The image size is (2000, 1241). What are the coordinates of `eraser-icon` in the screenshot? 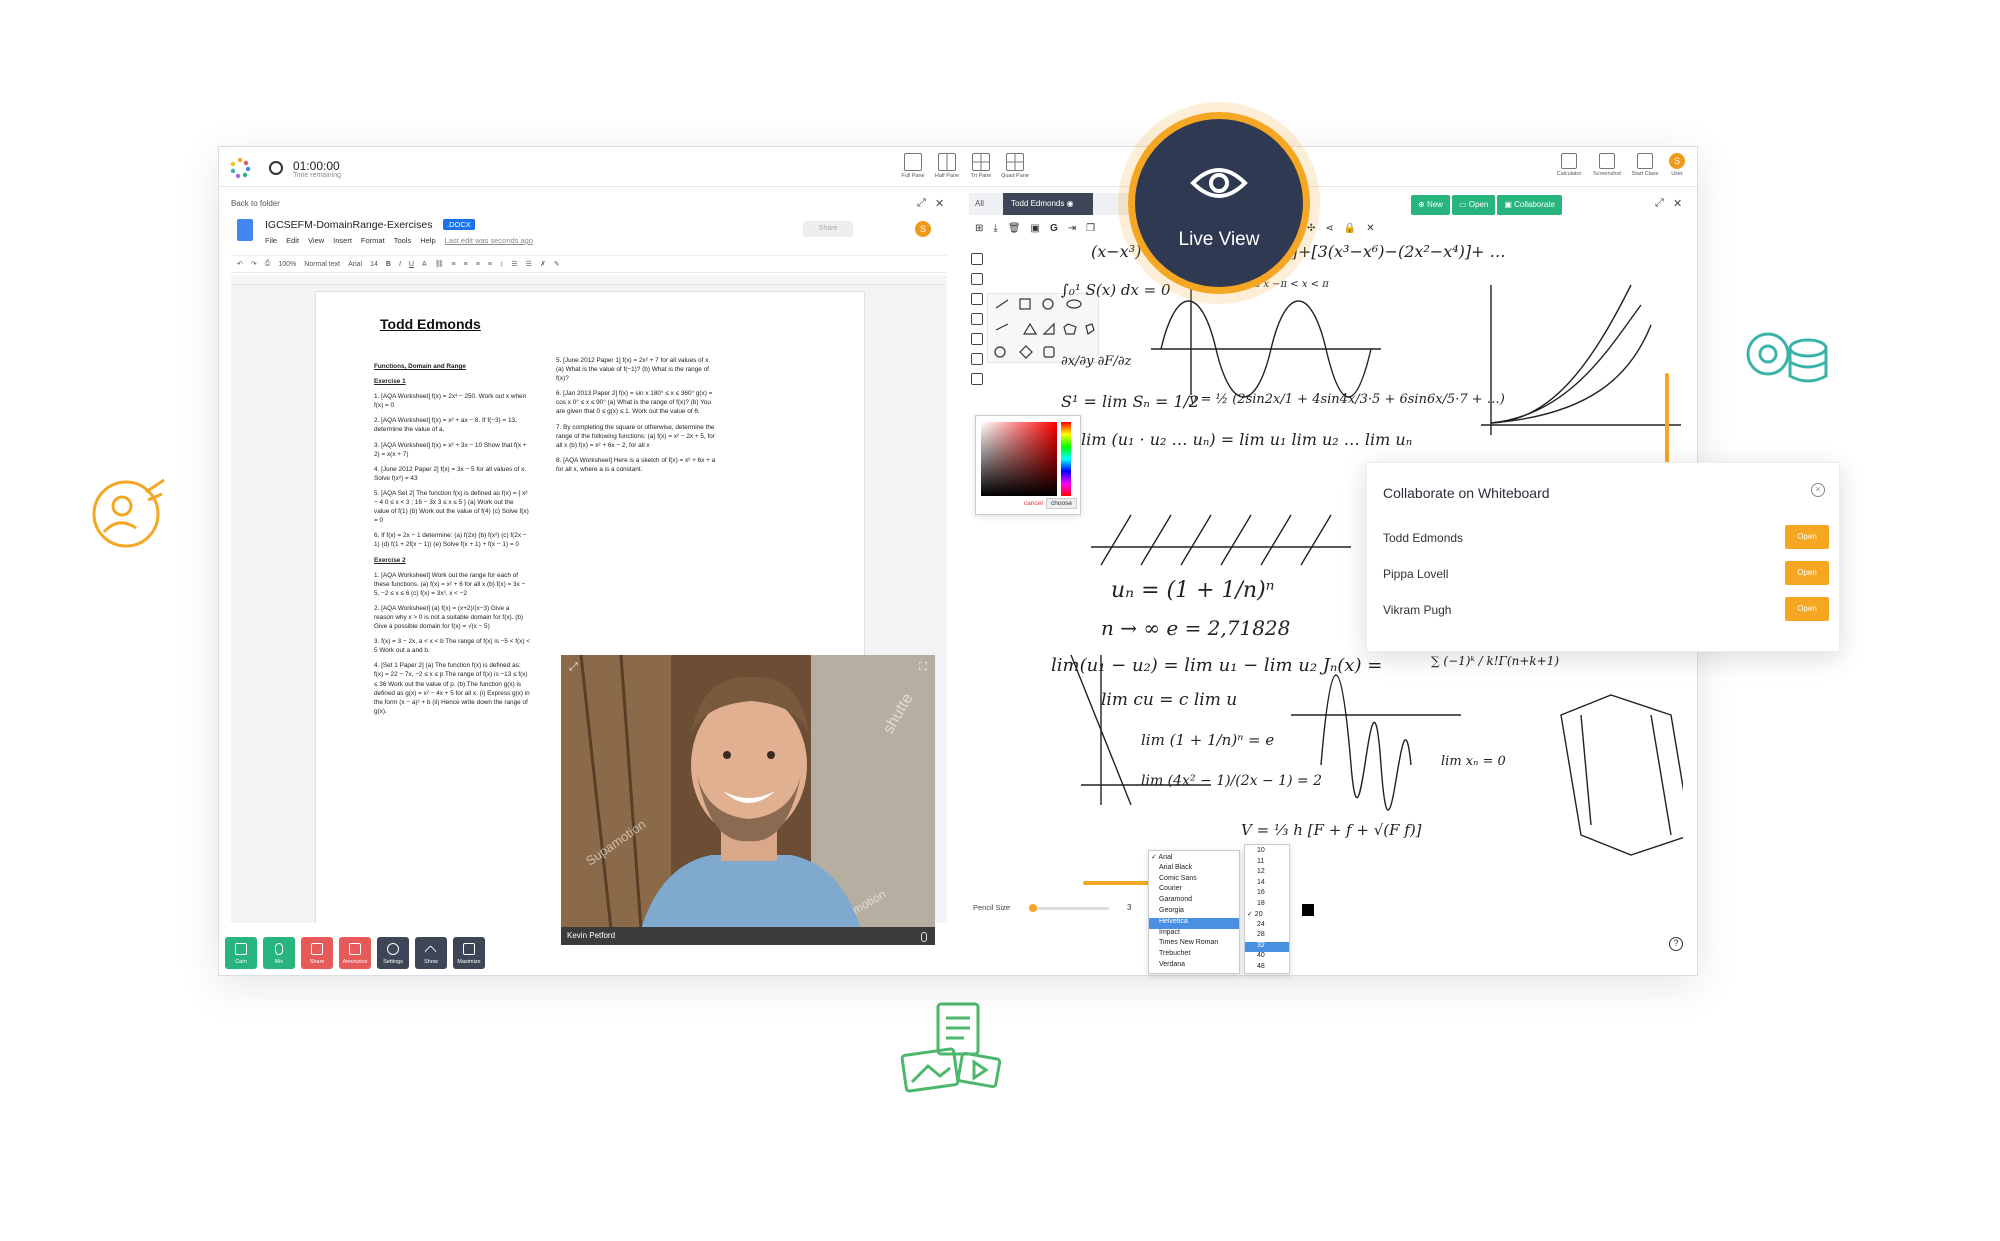 It's located at (977, 279).